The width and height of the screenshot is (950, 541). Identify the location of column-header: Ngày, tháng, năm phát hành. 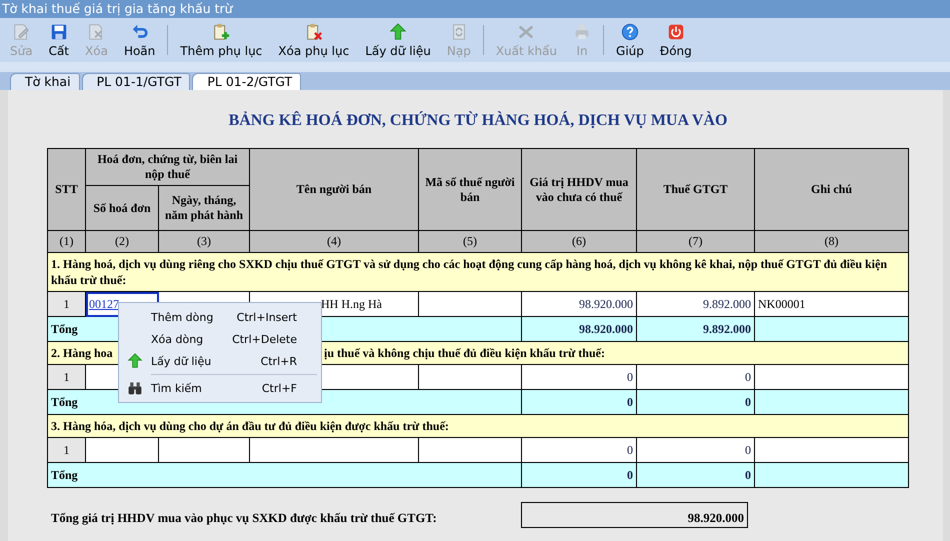
(204, 208).